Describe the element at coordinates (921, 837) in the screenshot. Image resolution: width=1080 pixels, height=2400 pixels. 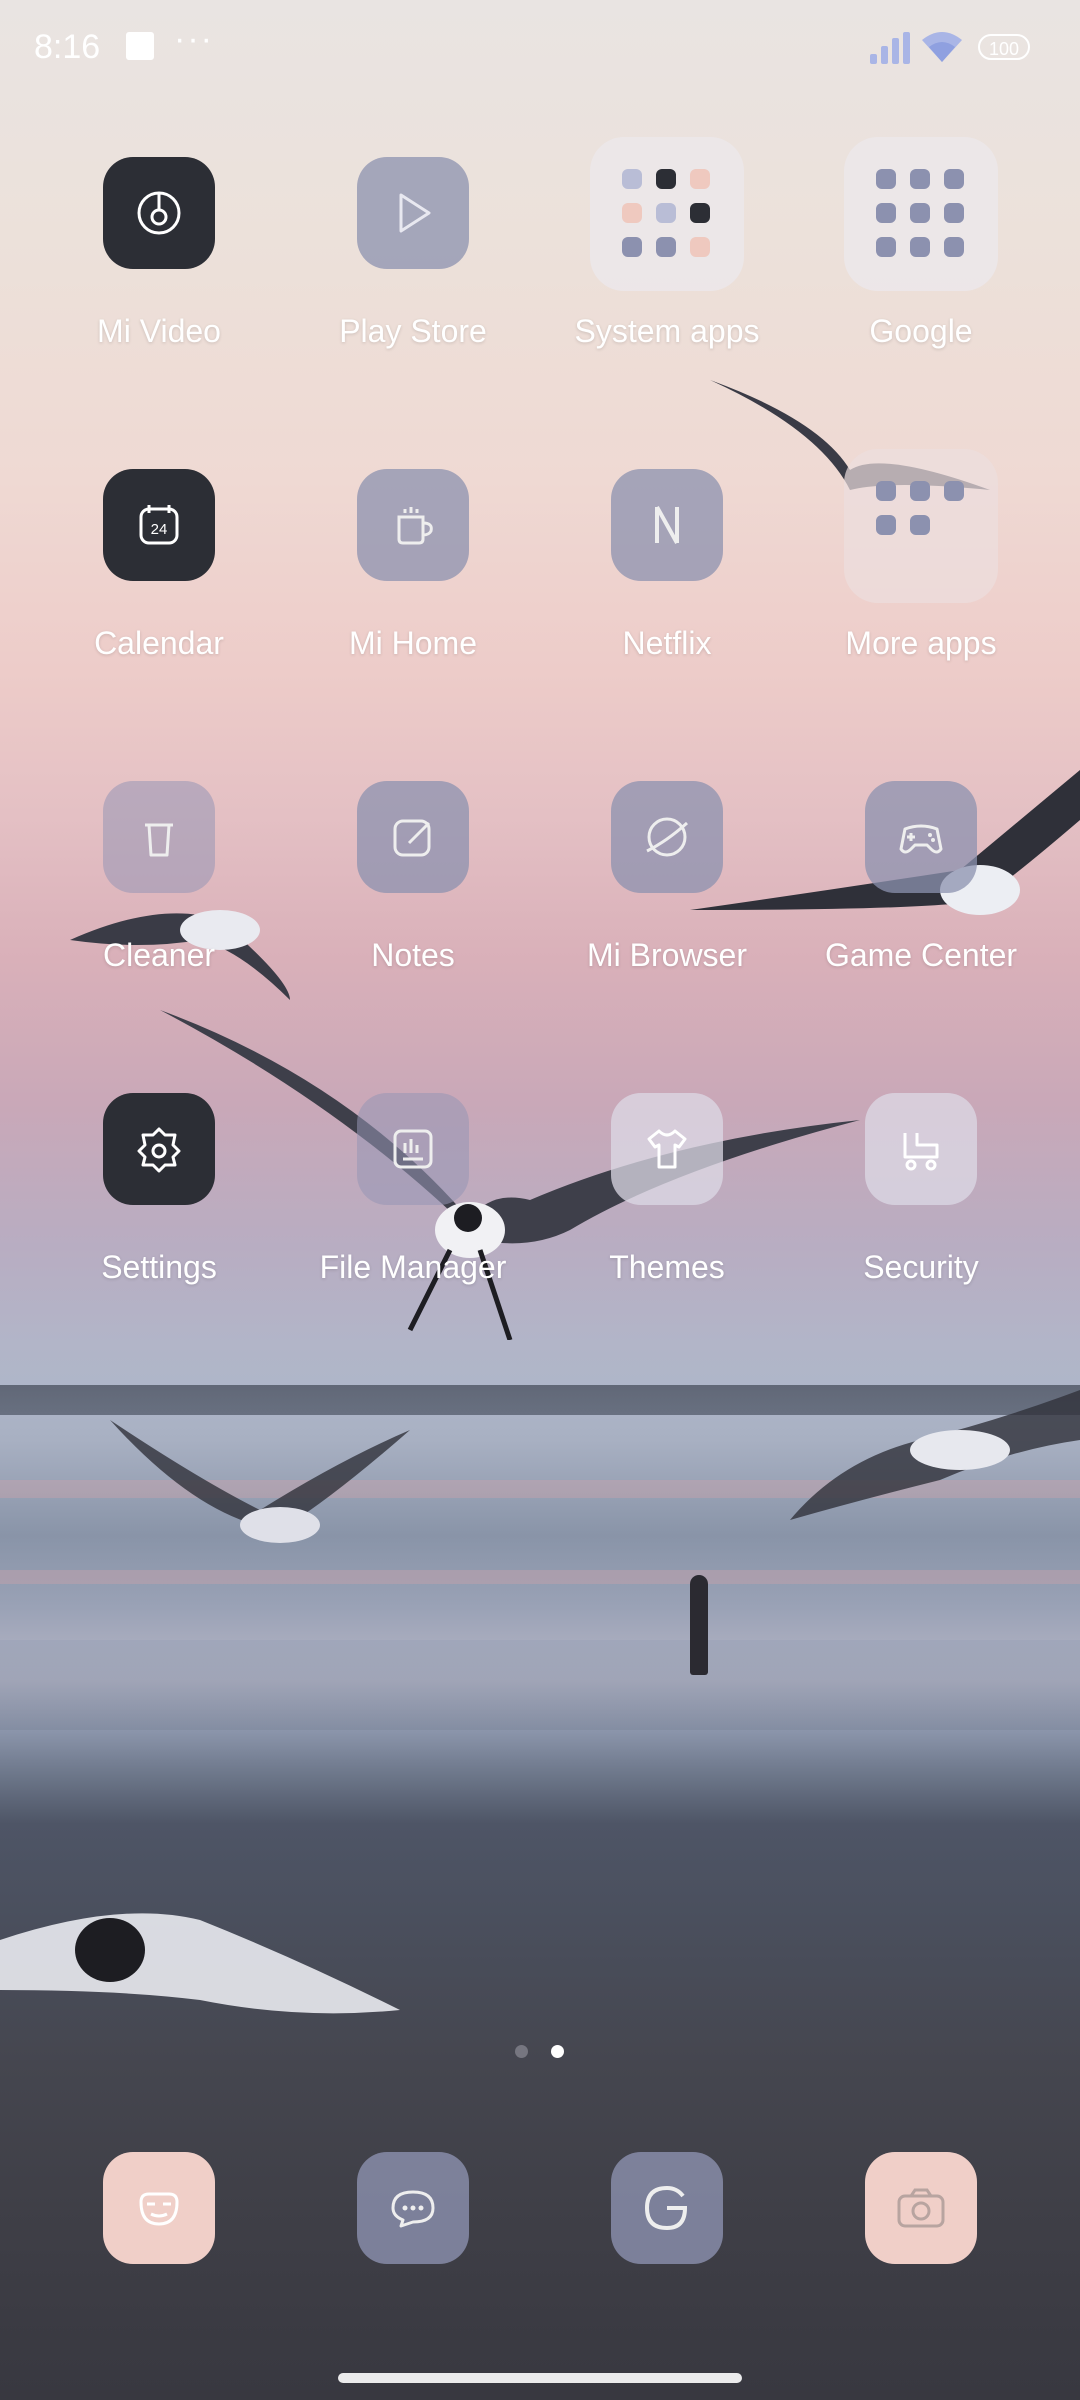
I see `gamepad-icon` at that location.